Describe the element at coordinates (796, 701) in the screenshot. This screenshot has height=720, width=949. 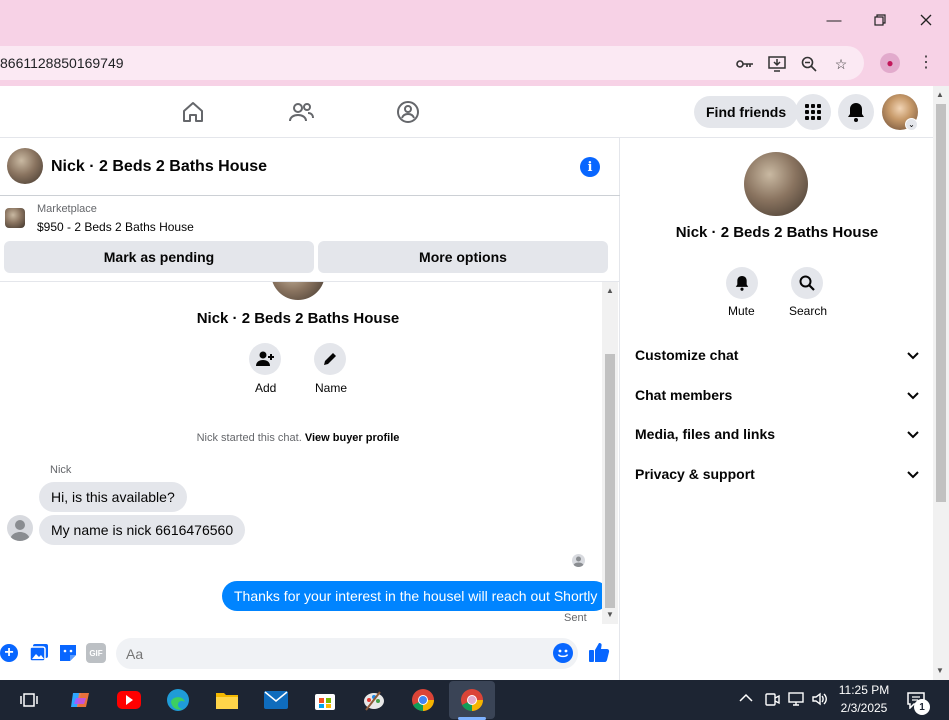
I see `network-icon` at that location.